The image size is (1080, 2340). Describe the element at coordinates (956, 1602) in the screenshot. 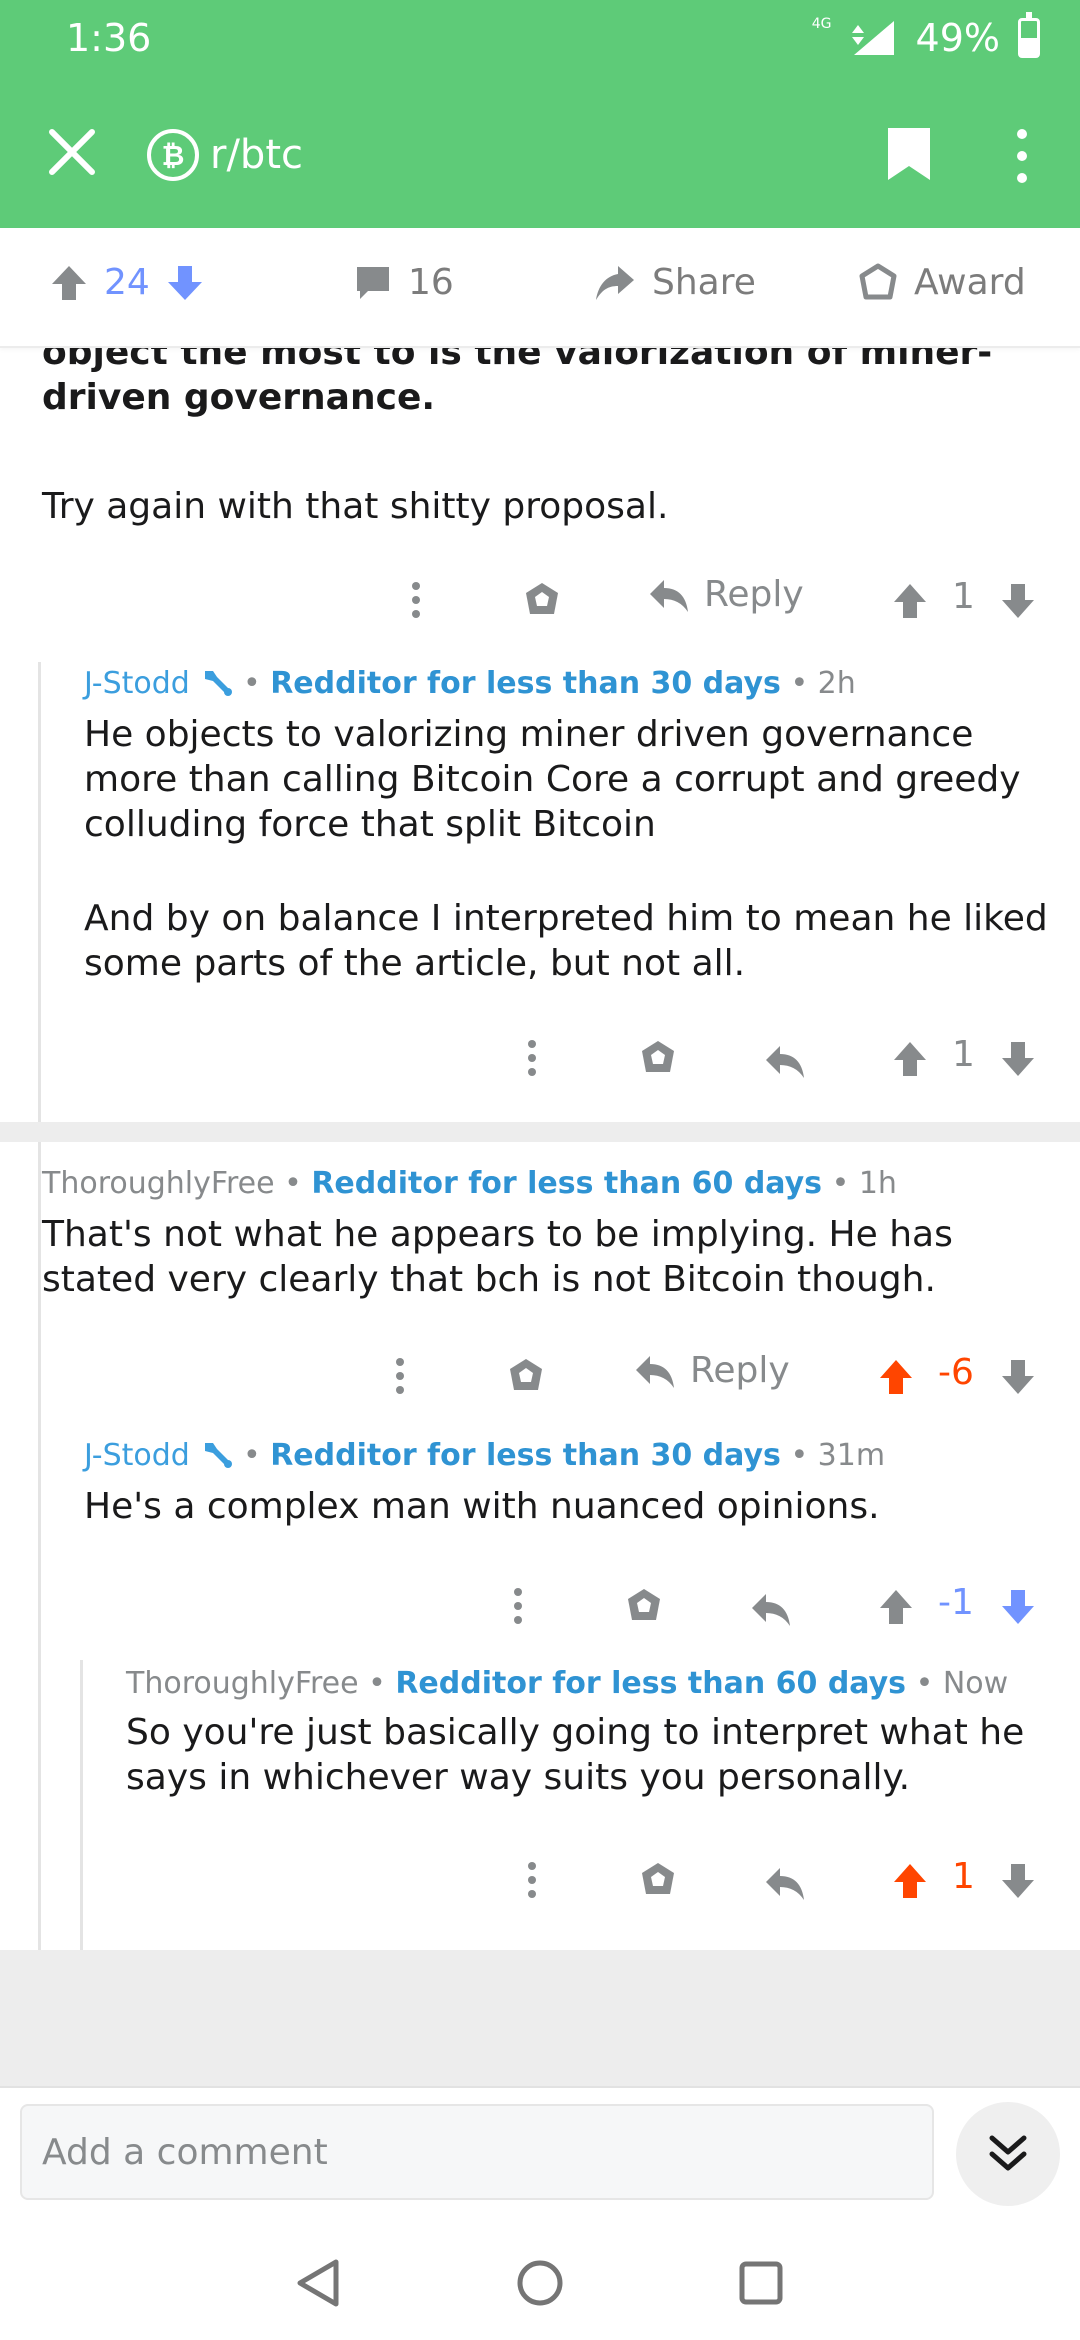

I see `comment-score: -1` at that location.